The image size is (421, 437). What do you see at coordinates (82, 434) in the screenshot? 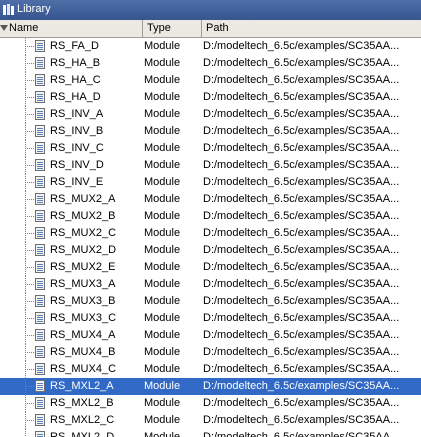
I see `row-name: RS_MXL2_D` at bounding box center [82, 434].